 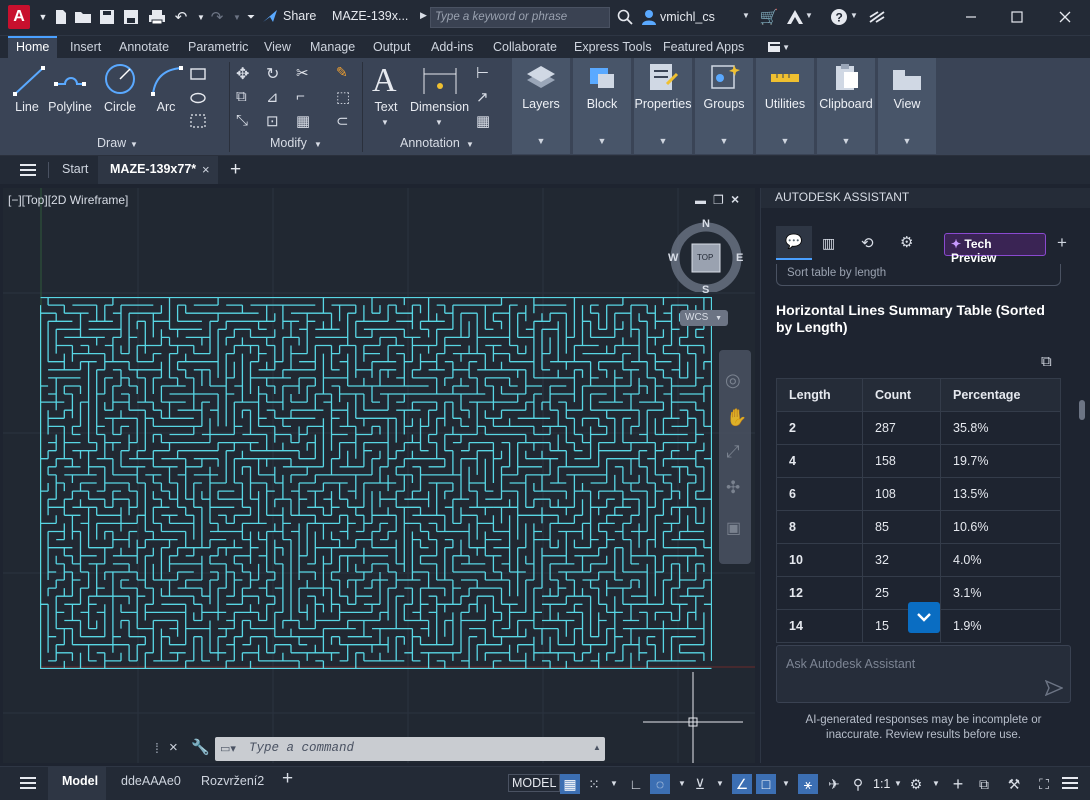 What do you see at coordinates (1014, 784) in the screenshot?
I see `quick-properties-icon: ⚒` at bounding box center [1014, 784].